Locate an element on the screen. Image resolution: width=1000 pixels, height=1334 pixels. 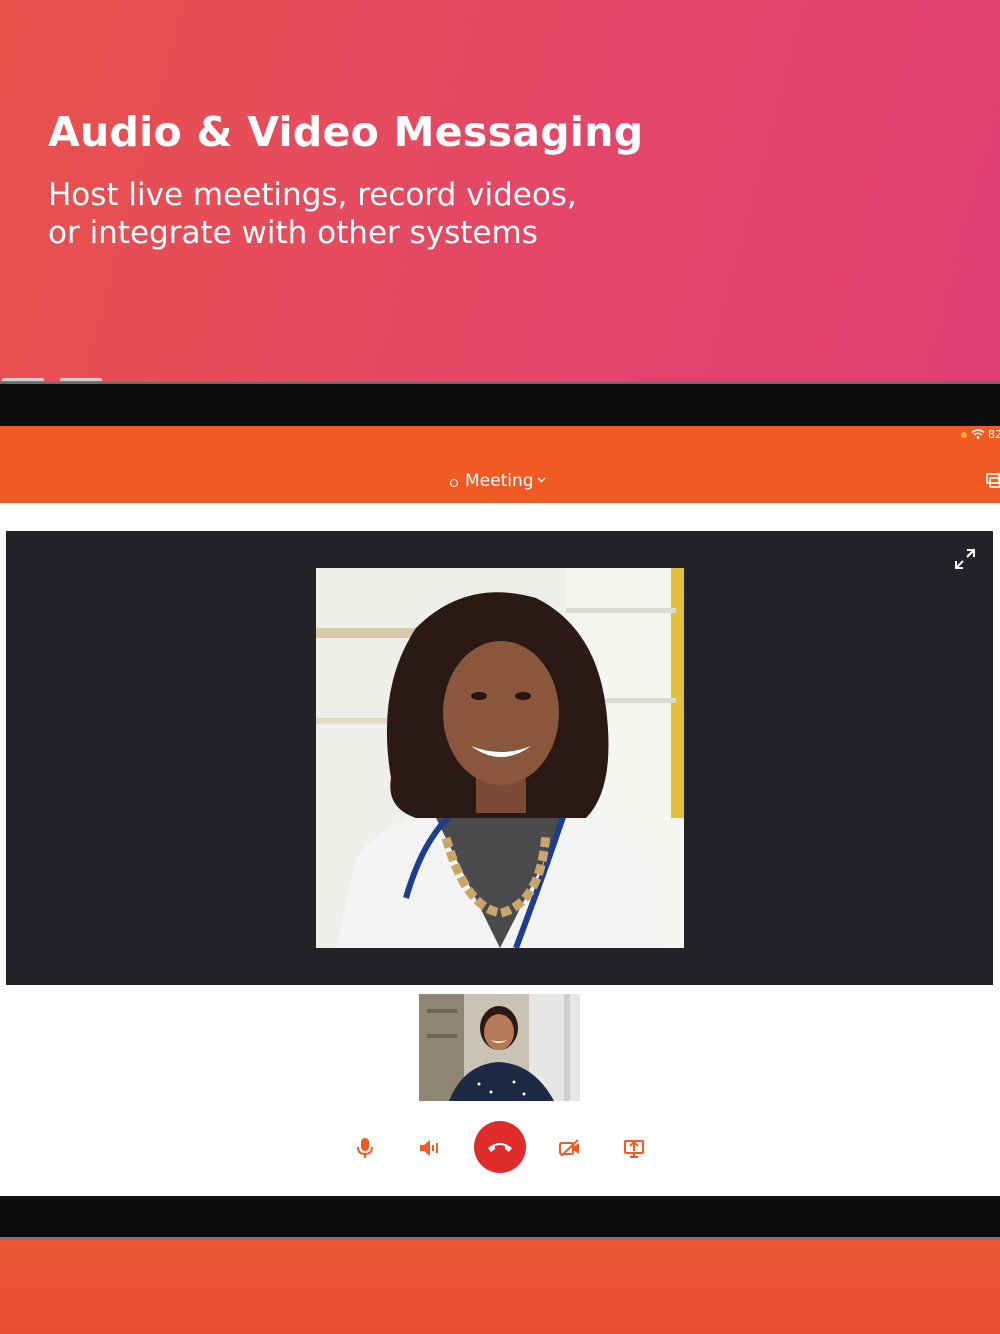
video-off-icon is located at coordinates (569, 1148).